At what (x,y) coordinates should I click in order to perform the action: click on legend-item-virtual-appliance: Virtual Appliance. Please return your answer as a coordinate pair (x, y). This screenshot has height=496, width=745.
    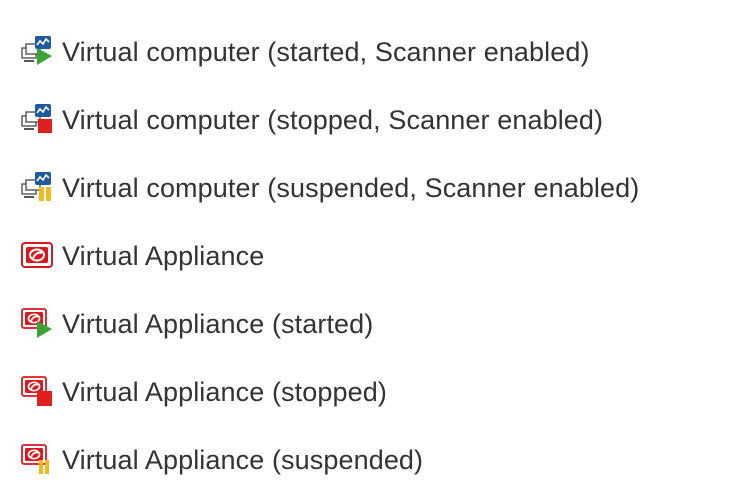
    Looking at the image, I should click on (380, 256).